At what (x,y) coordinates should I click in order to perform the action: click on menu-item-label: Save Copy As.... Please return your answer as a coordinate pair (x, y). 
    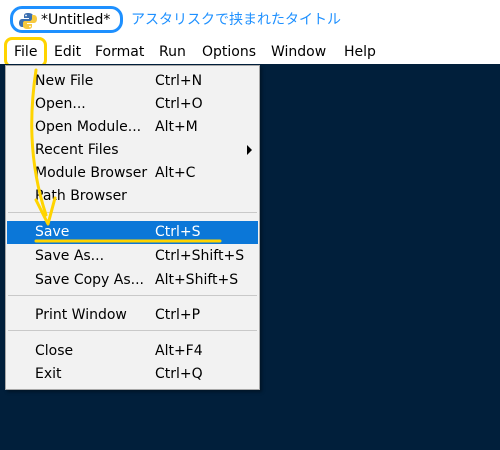
    Looking at the image, I should click on (89, 280).